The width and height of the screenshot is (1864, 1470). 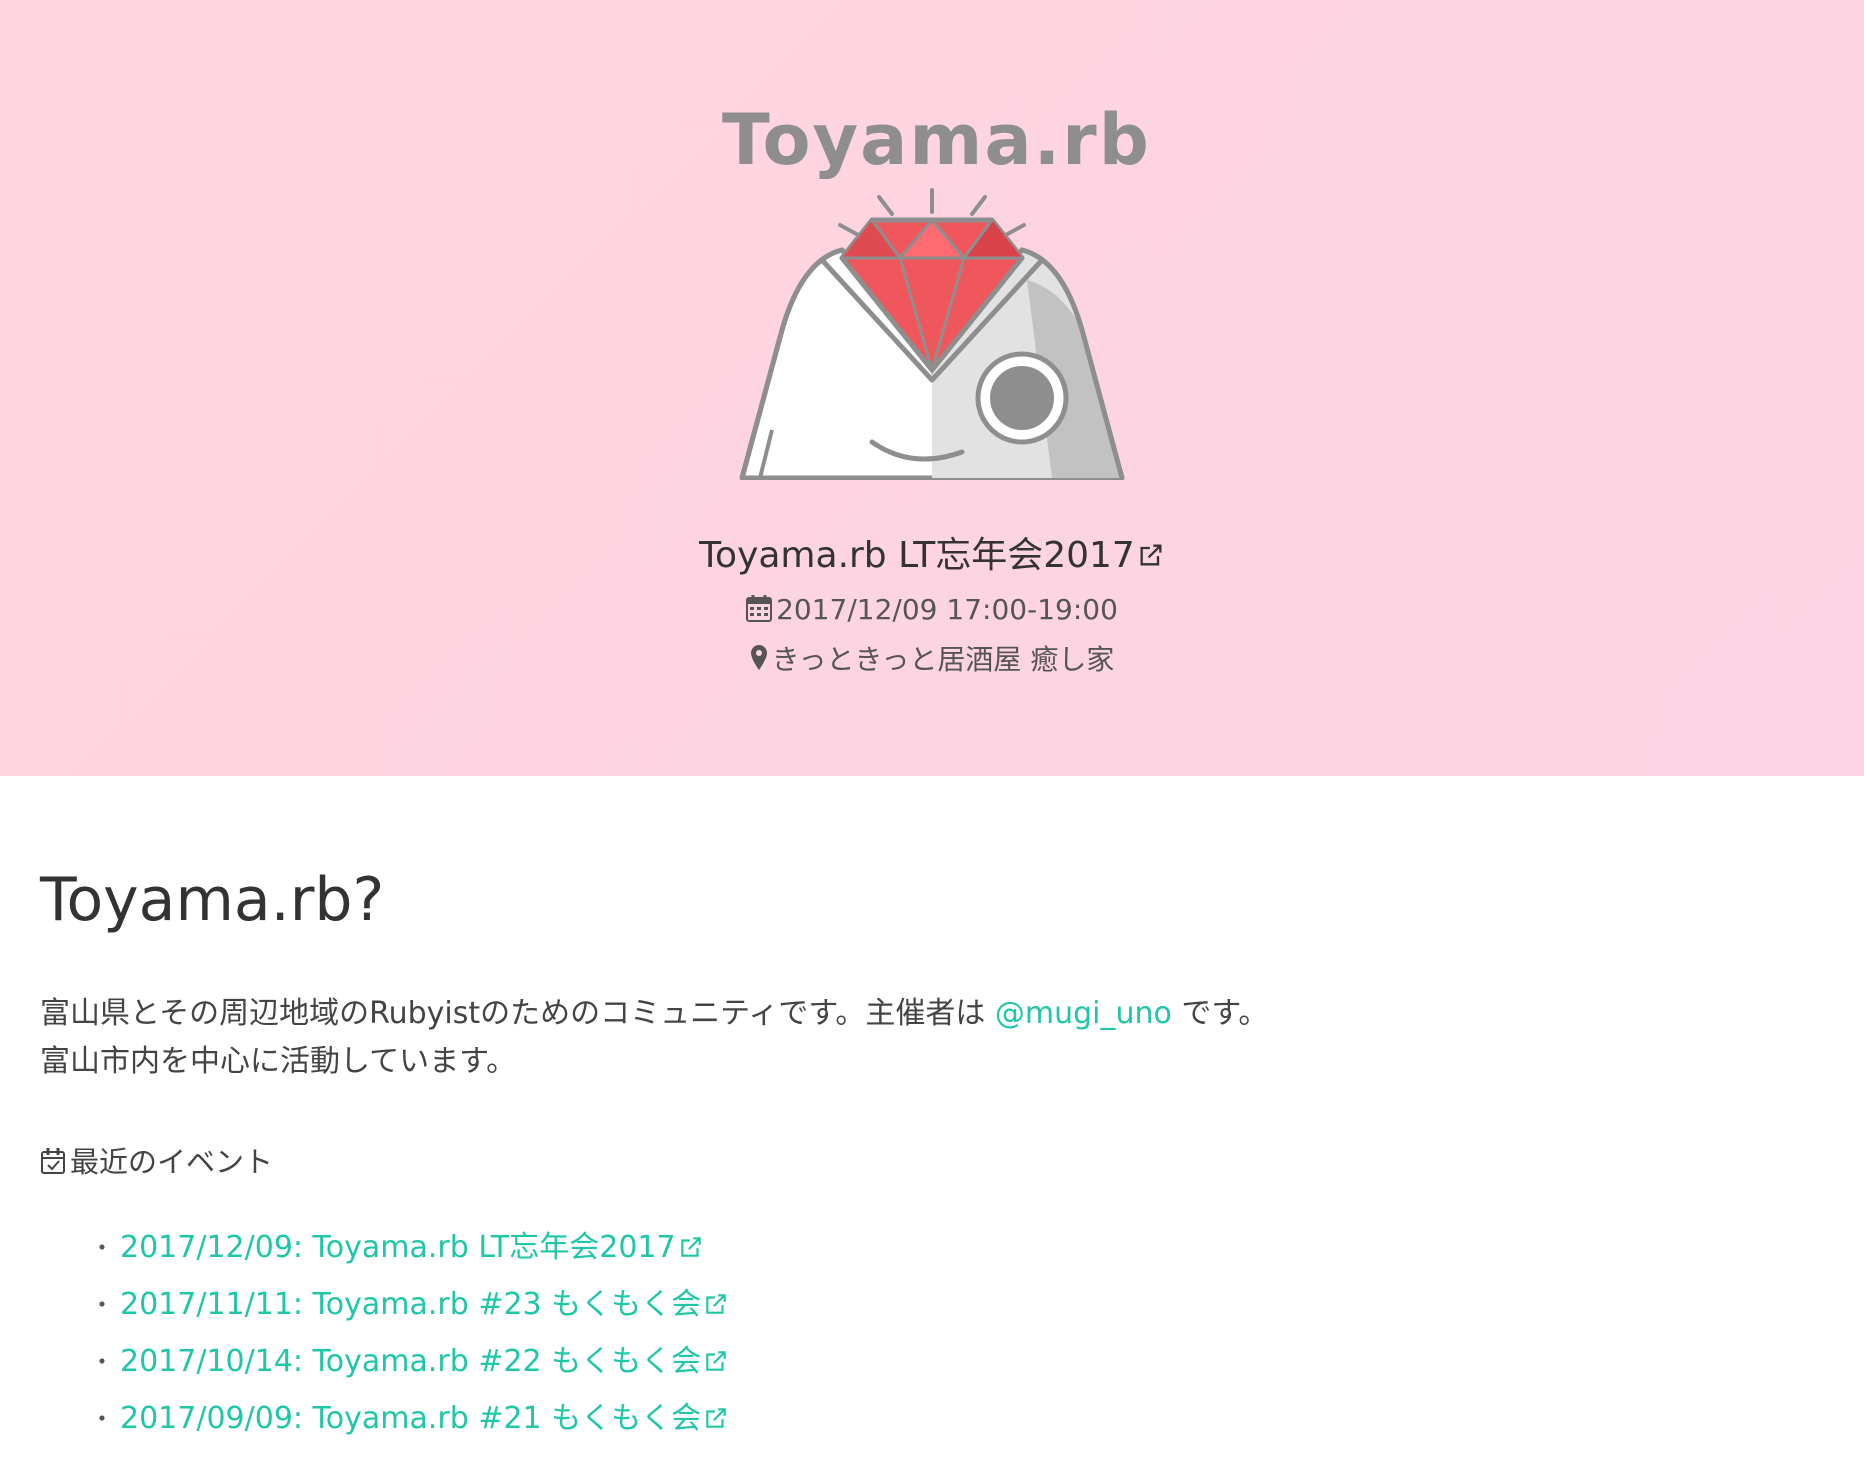 What do you see at coordinates (517, 1013) in the screenshot?
I see `about-text-before: 富山県とその周辺地域のRubyistのためのコミュニティです。主催者は` at bounding box center [517, 1013].